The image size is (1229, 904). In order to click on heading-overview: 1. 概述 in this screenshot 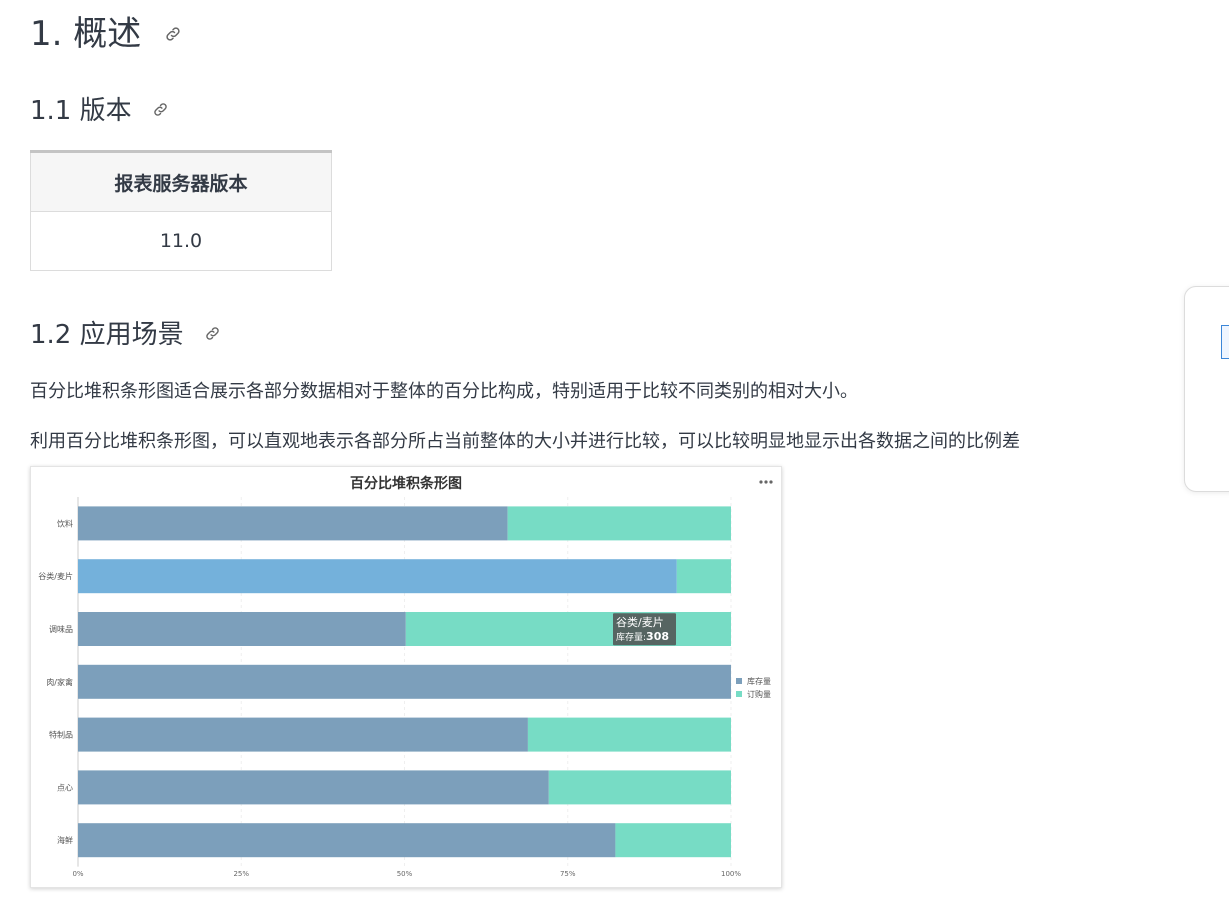, I will do `click(106, 30)`.